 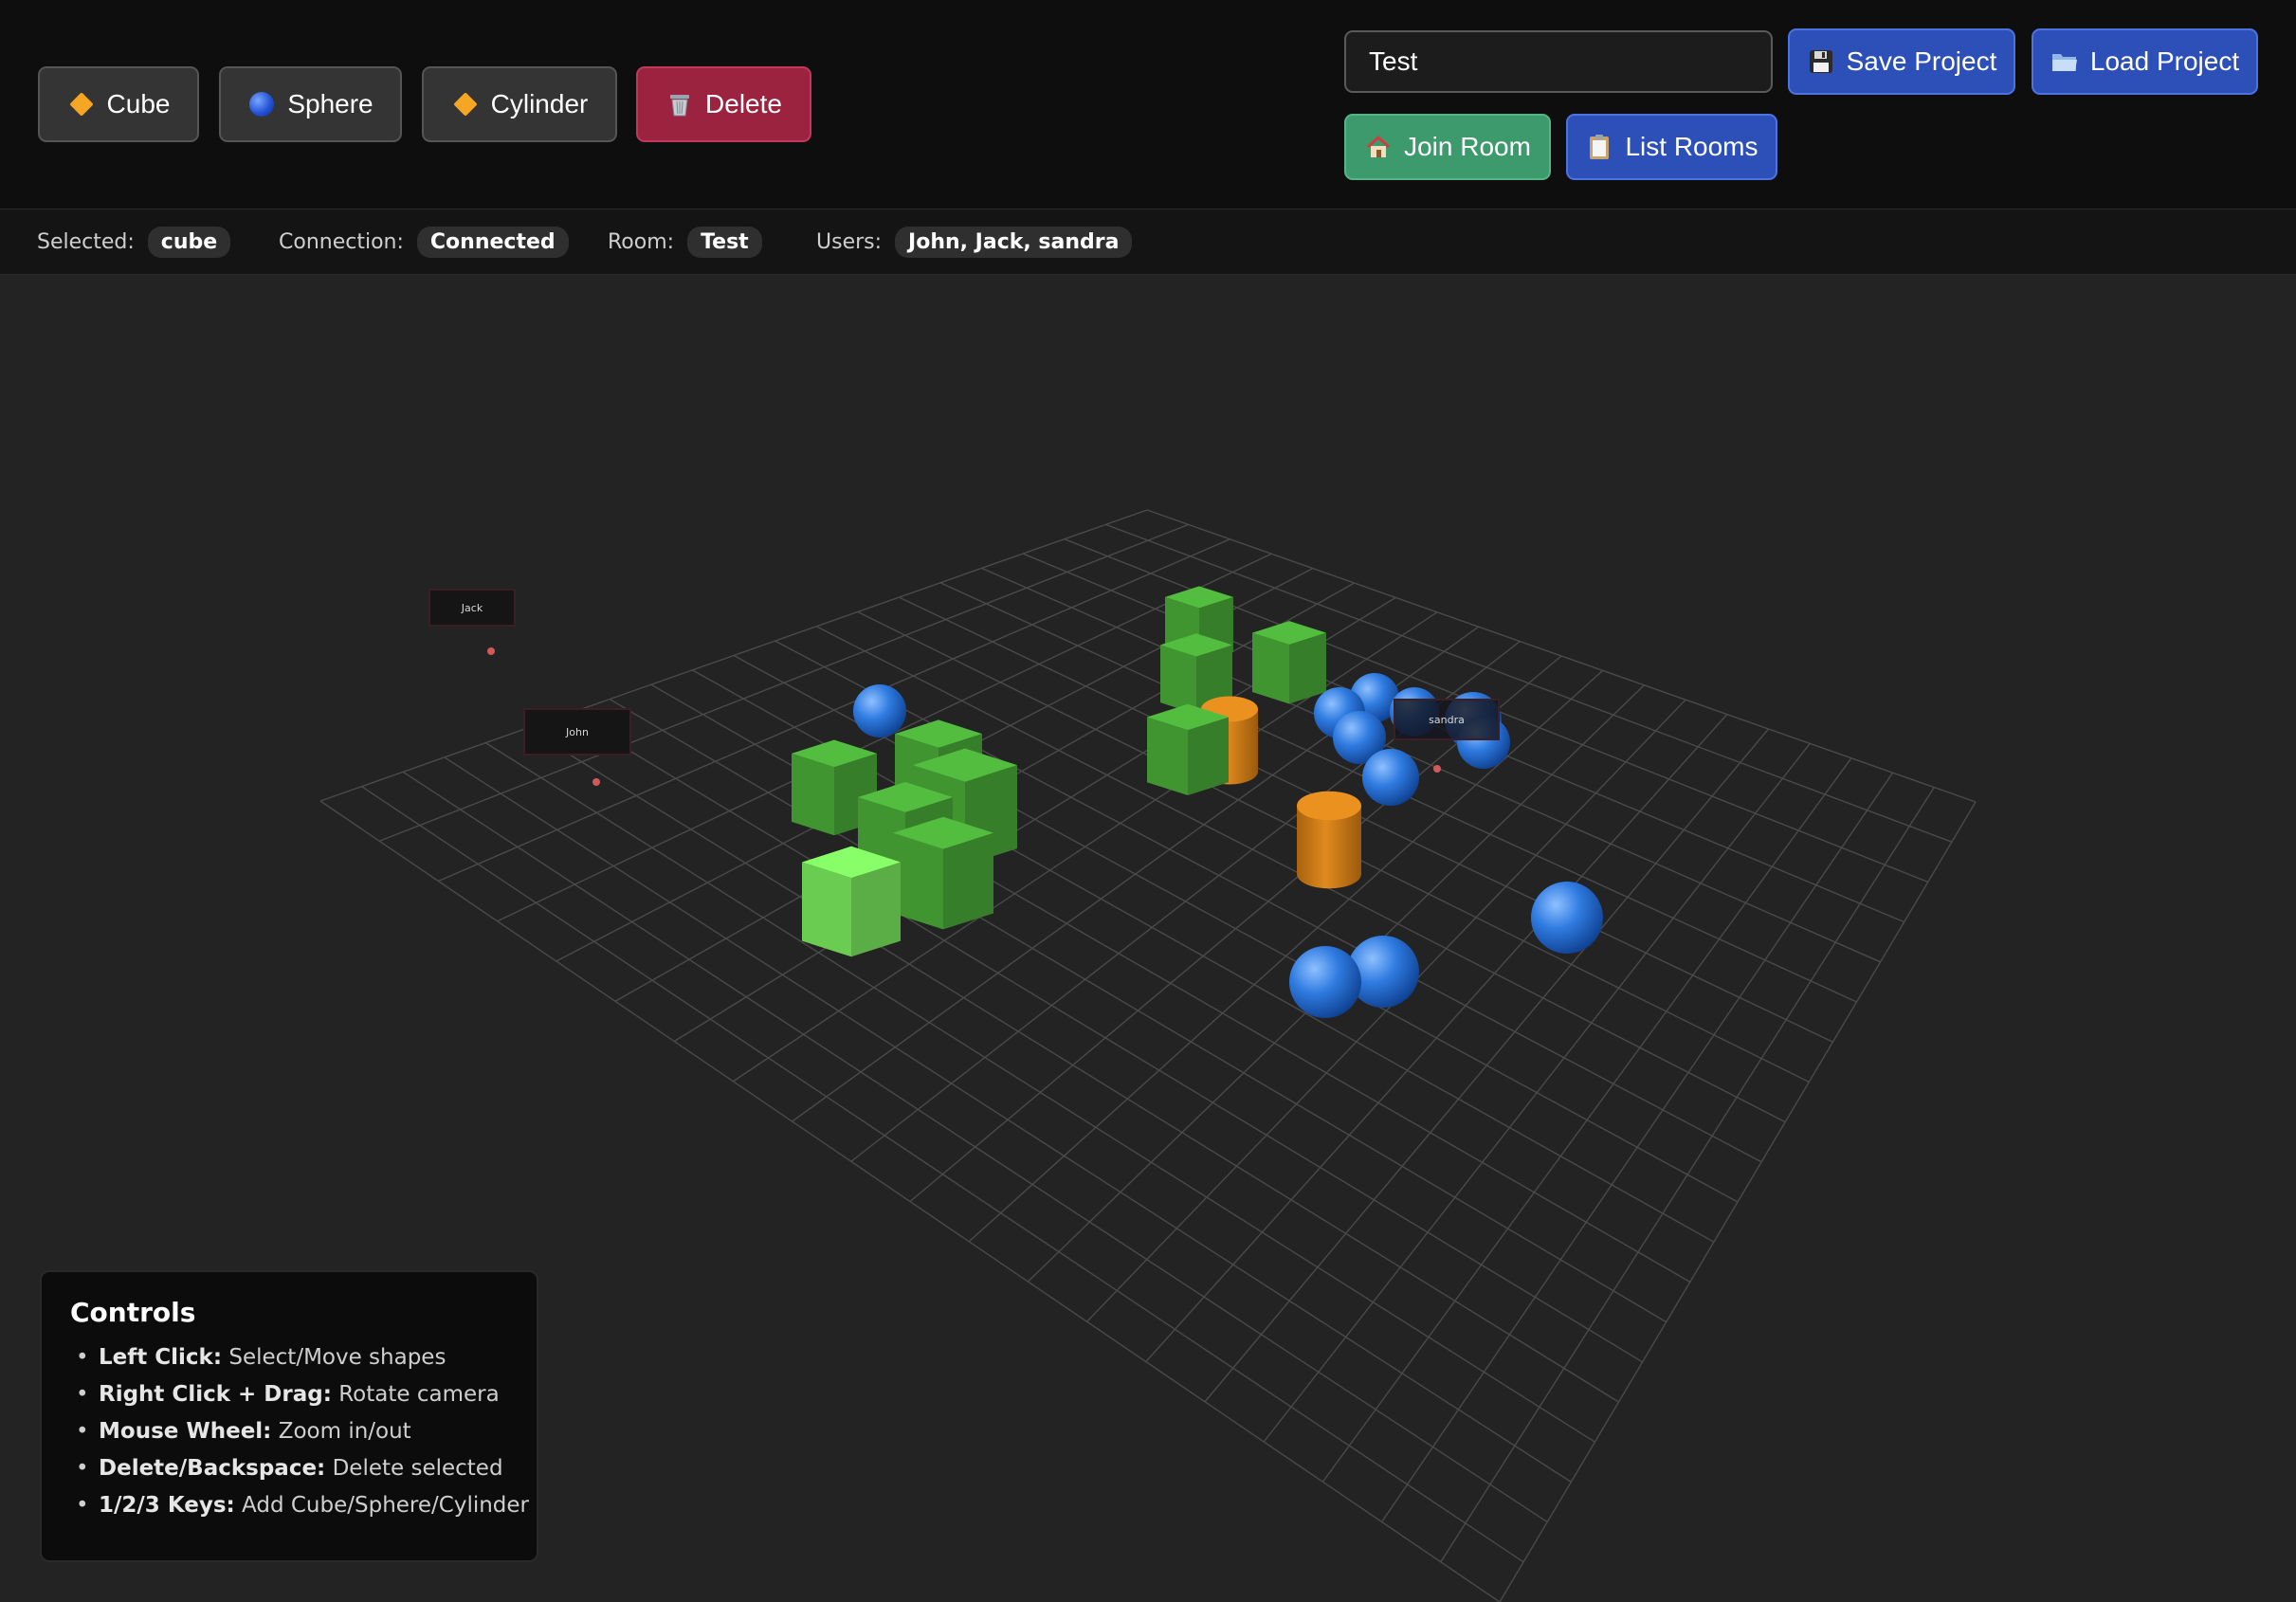 What do you see at coordinates (685, 242) in the screenshot?
I see `room-status: Room: Test` at bounding box center [685, 242].